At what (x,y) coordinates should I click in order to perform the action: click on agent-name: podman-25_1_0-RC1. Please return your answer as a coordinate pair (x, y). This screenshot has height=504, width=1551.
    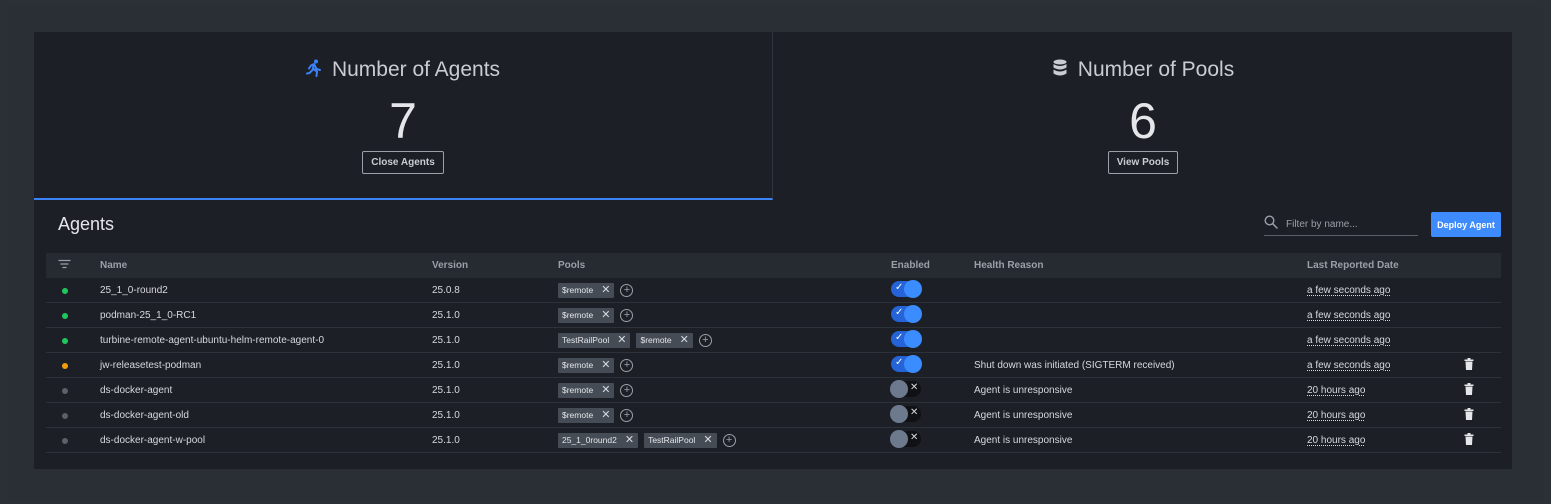
    Looking at the image, I should click on (148, 315).